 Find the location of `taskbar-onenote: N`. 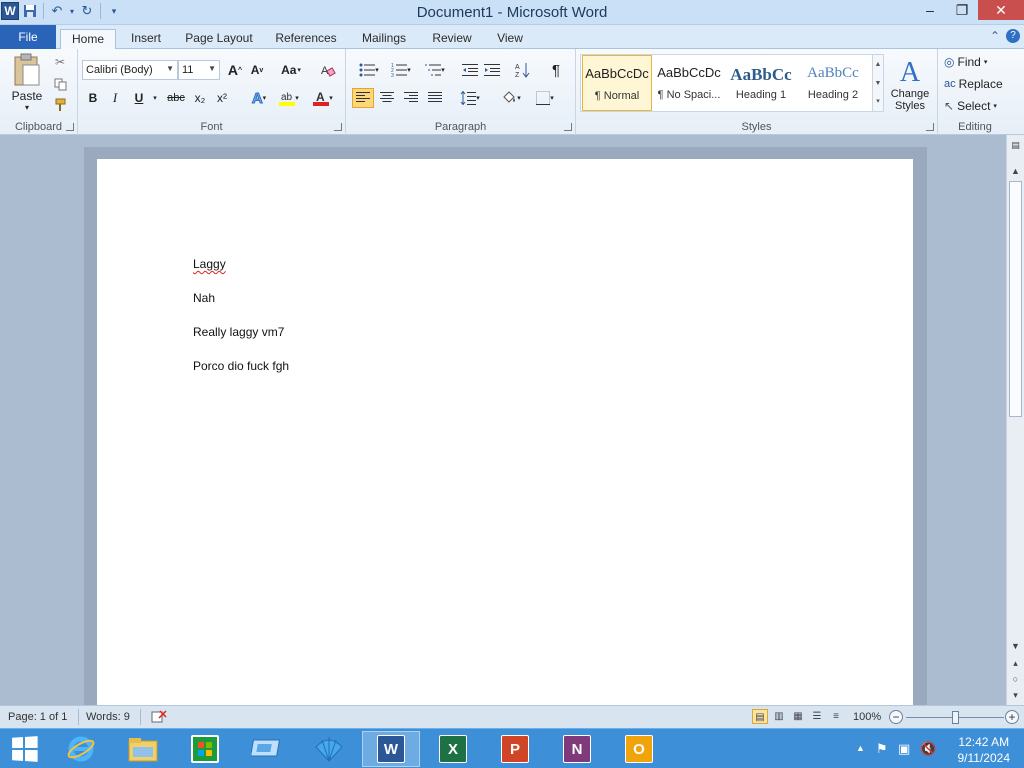

taskbar-onenote: N is located at coordinates (577, 749).